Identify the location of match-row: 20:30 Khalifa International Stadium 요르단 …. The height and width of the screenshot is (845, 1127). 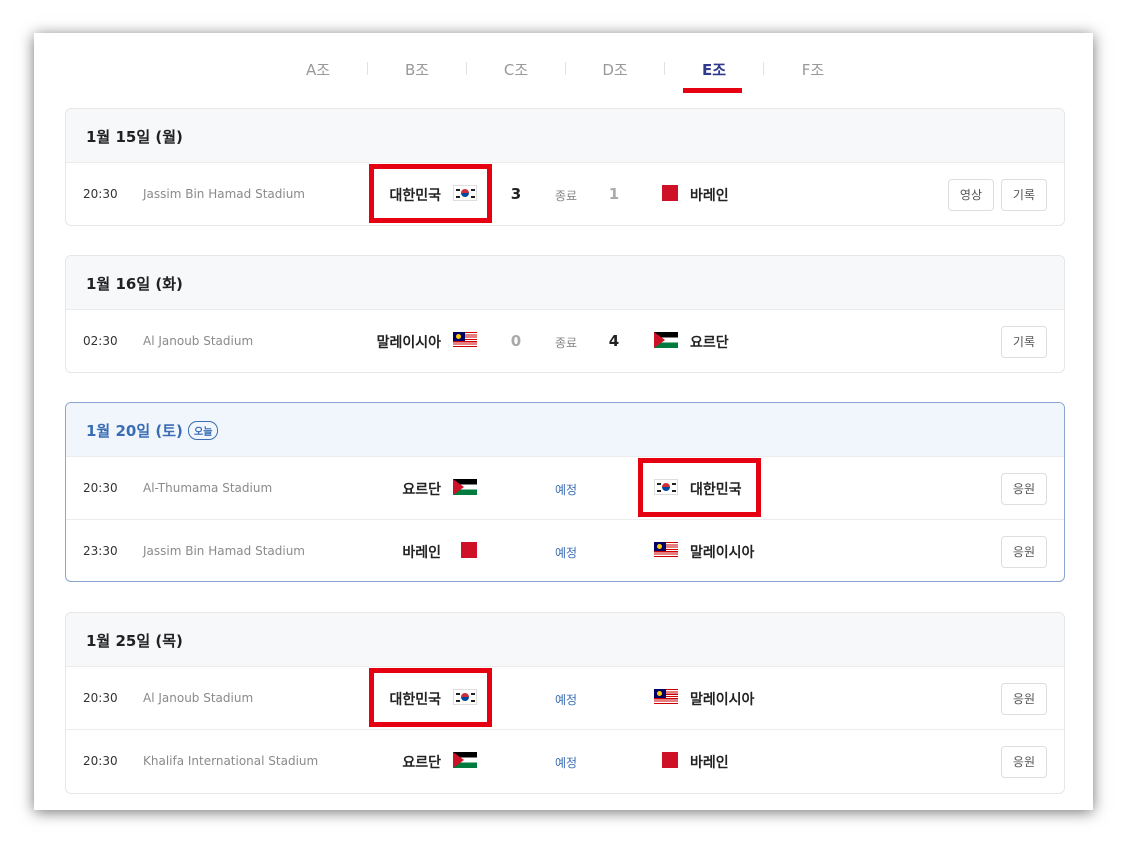
(565, 761).